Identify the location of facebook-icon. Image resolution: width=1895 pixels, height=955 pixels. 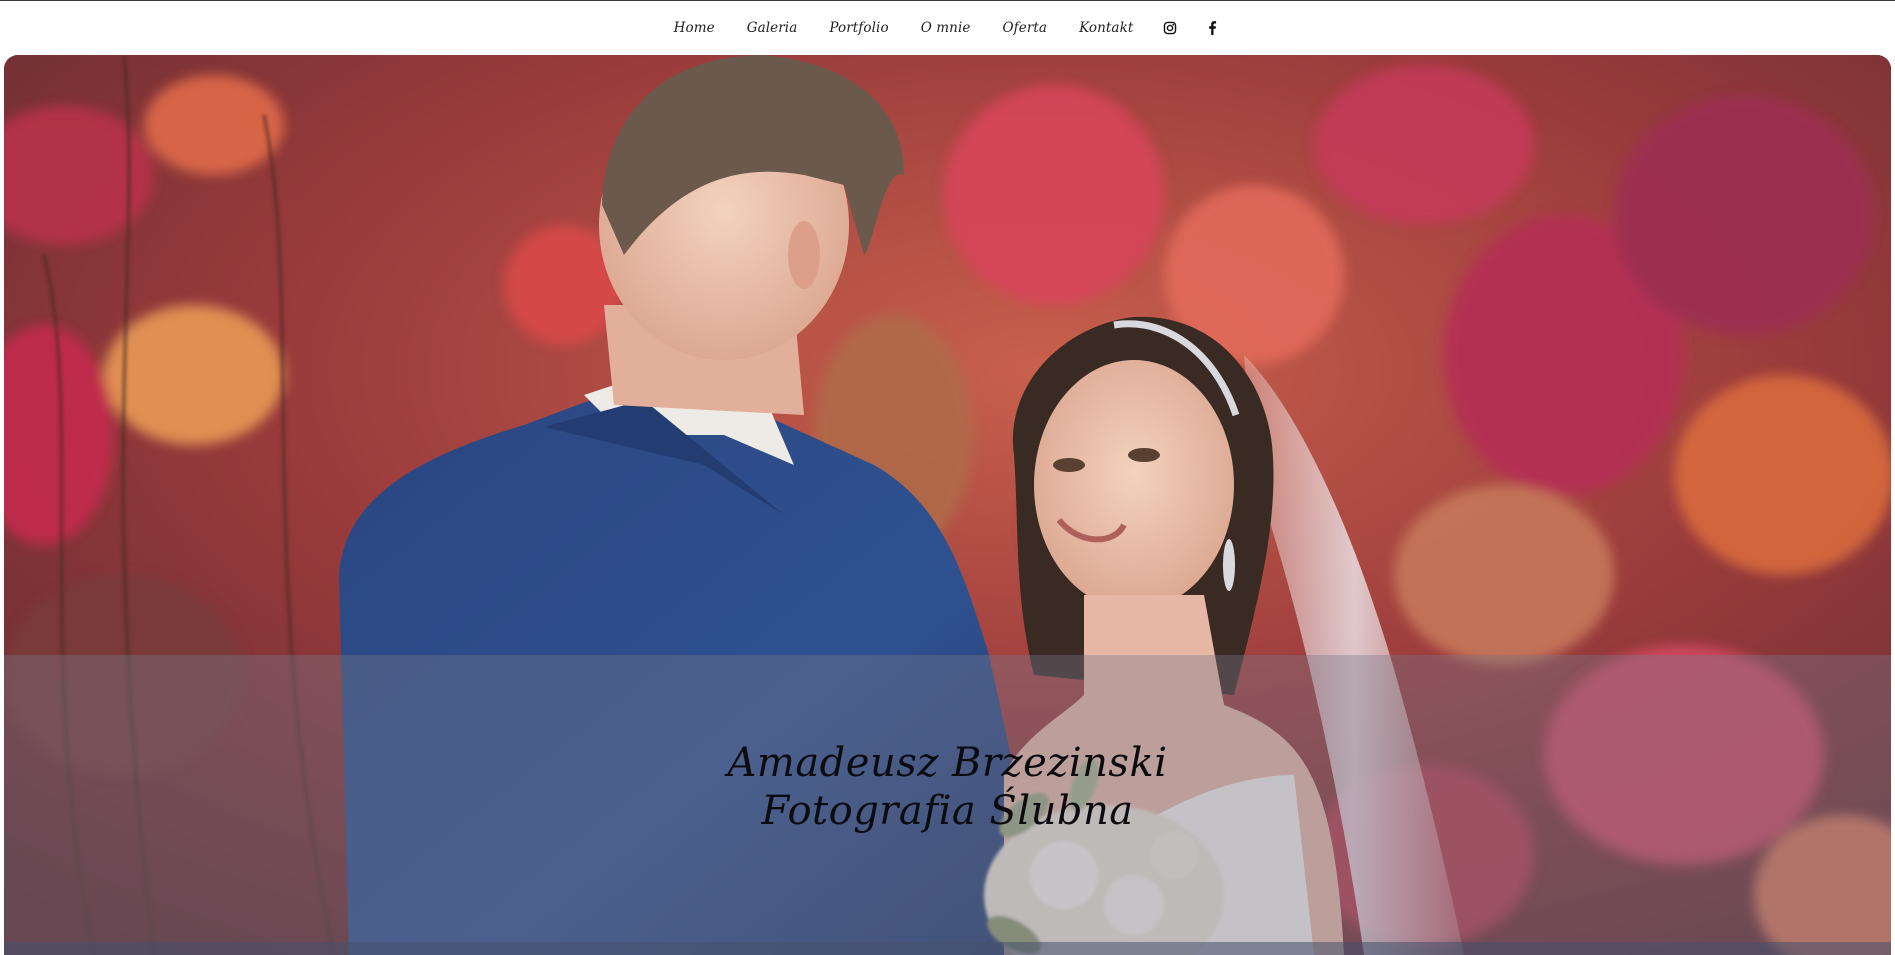
(1212, 28).